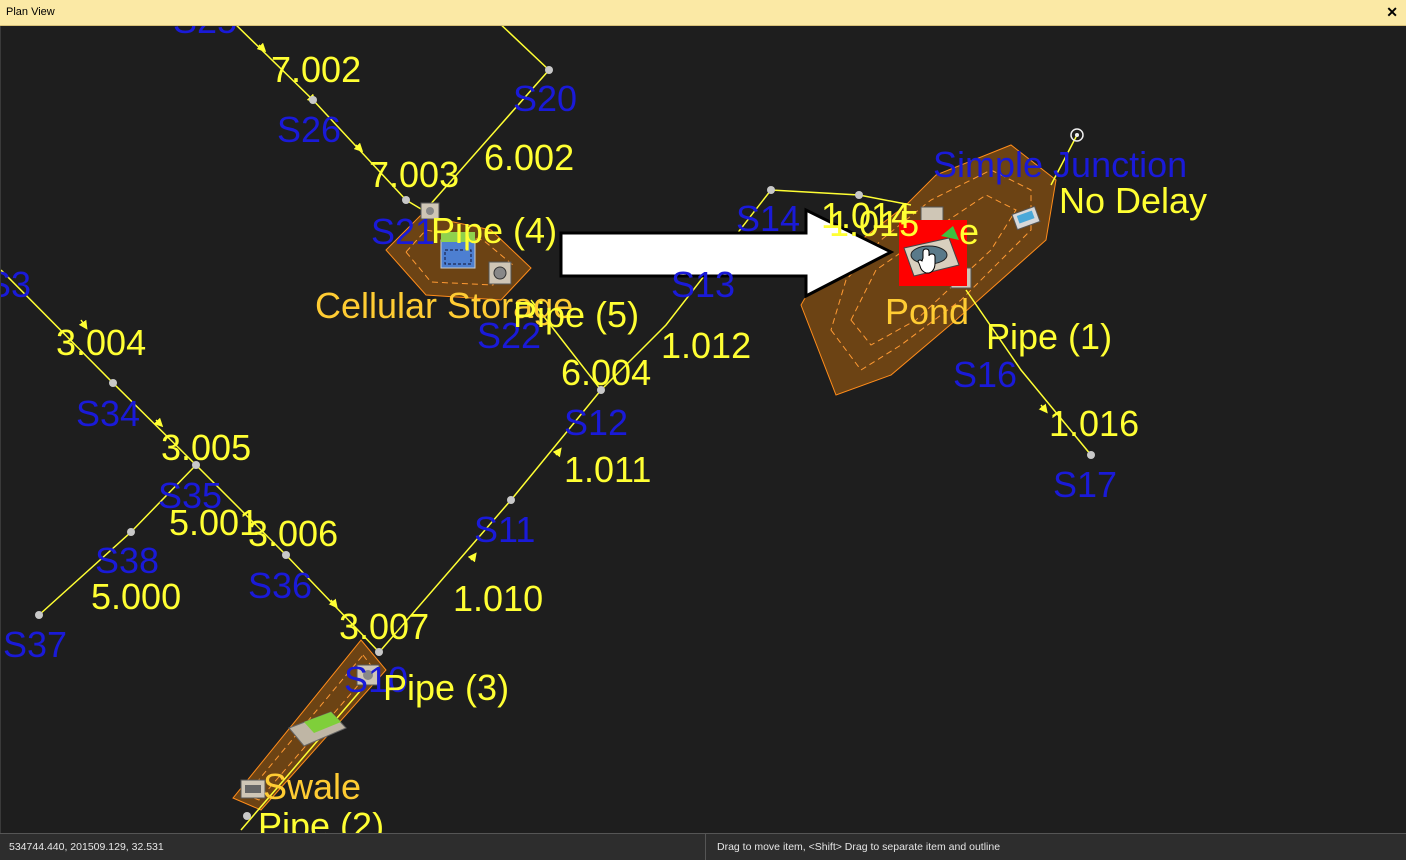  What do you see at coordinates (498, 598) in the screenshot?
I see `pipe-label: 1.010` at bounding box center [498, 598].